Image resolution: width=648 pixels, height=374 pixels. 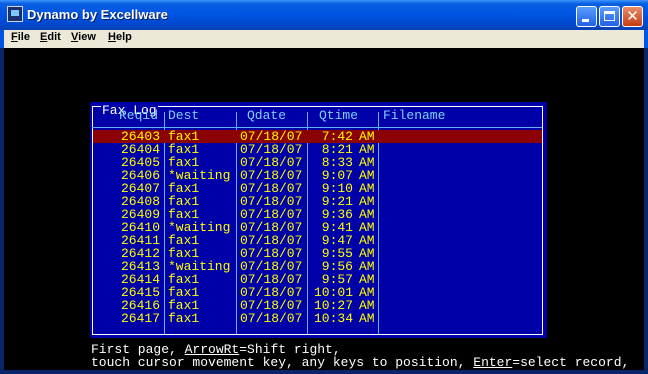 What do you see at coordinates (317, 266) in the screenshot?
I see `table-row: 26413 *waiting 07/18/07 9:56 AM` at bounding box center [317, 266].